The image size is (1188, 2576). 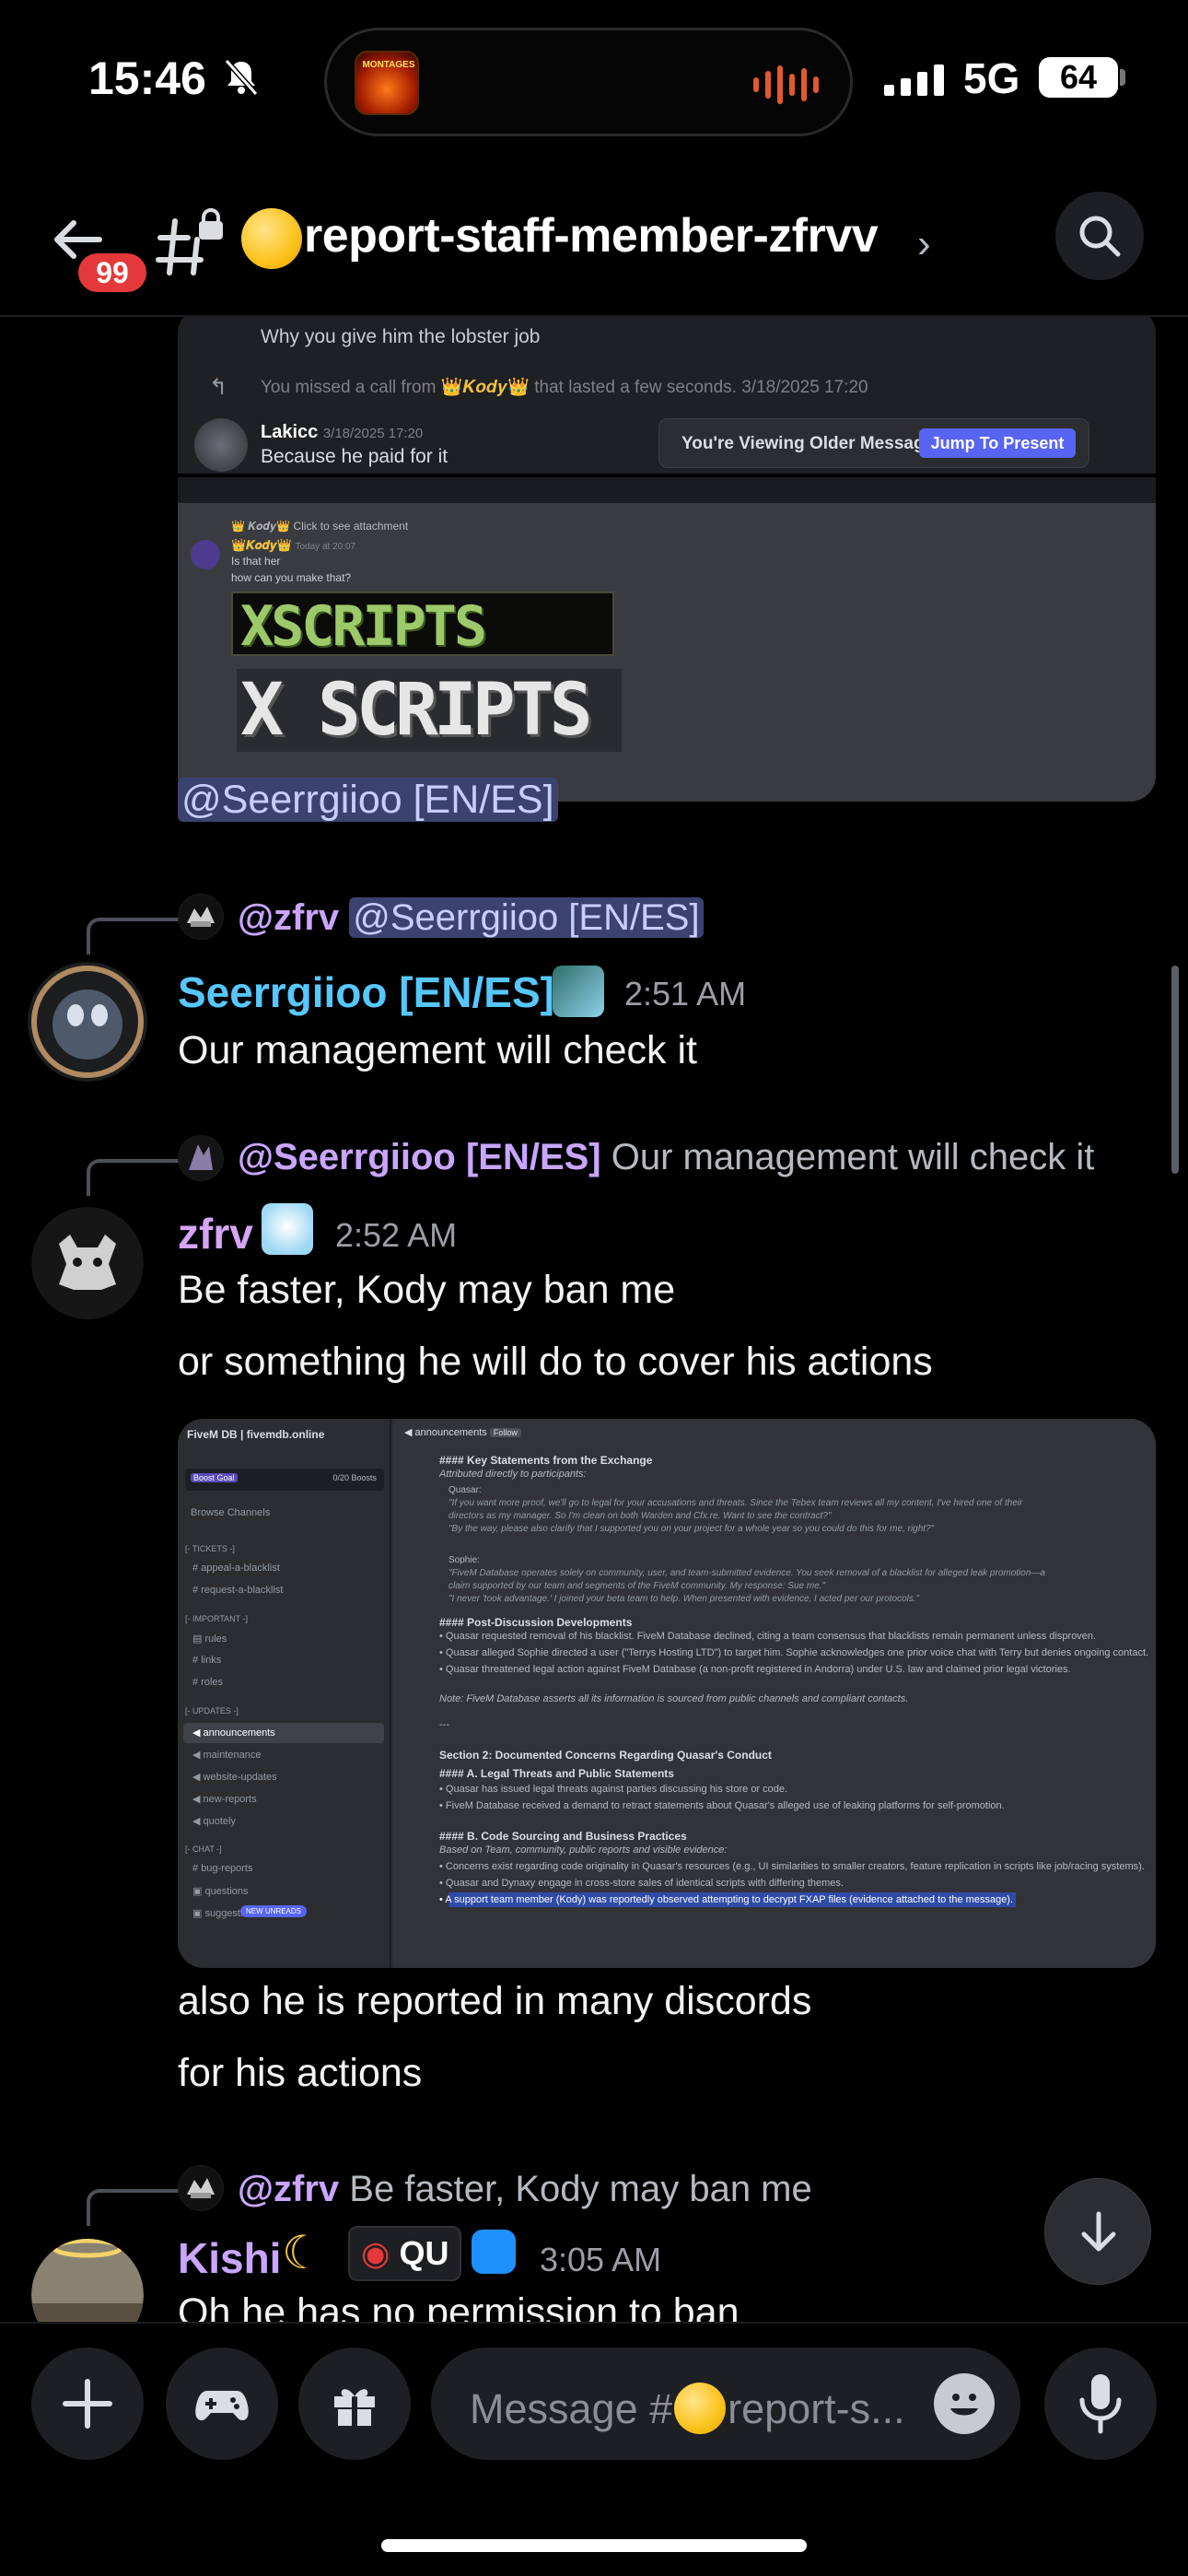 I want to click on heading: #### Post-Discussion Developments, so click(x=536, y=1622).